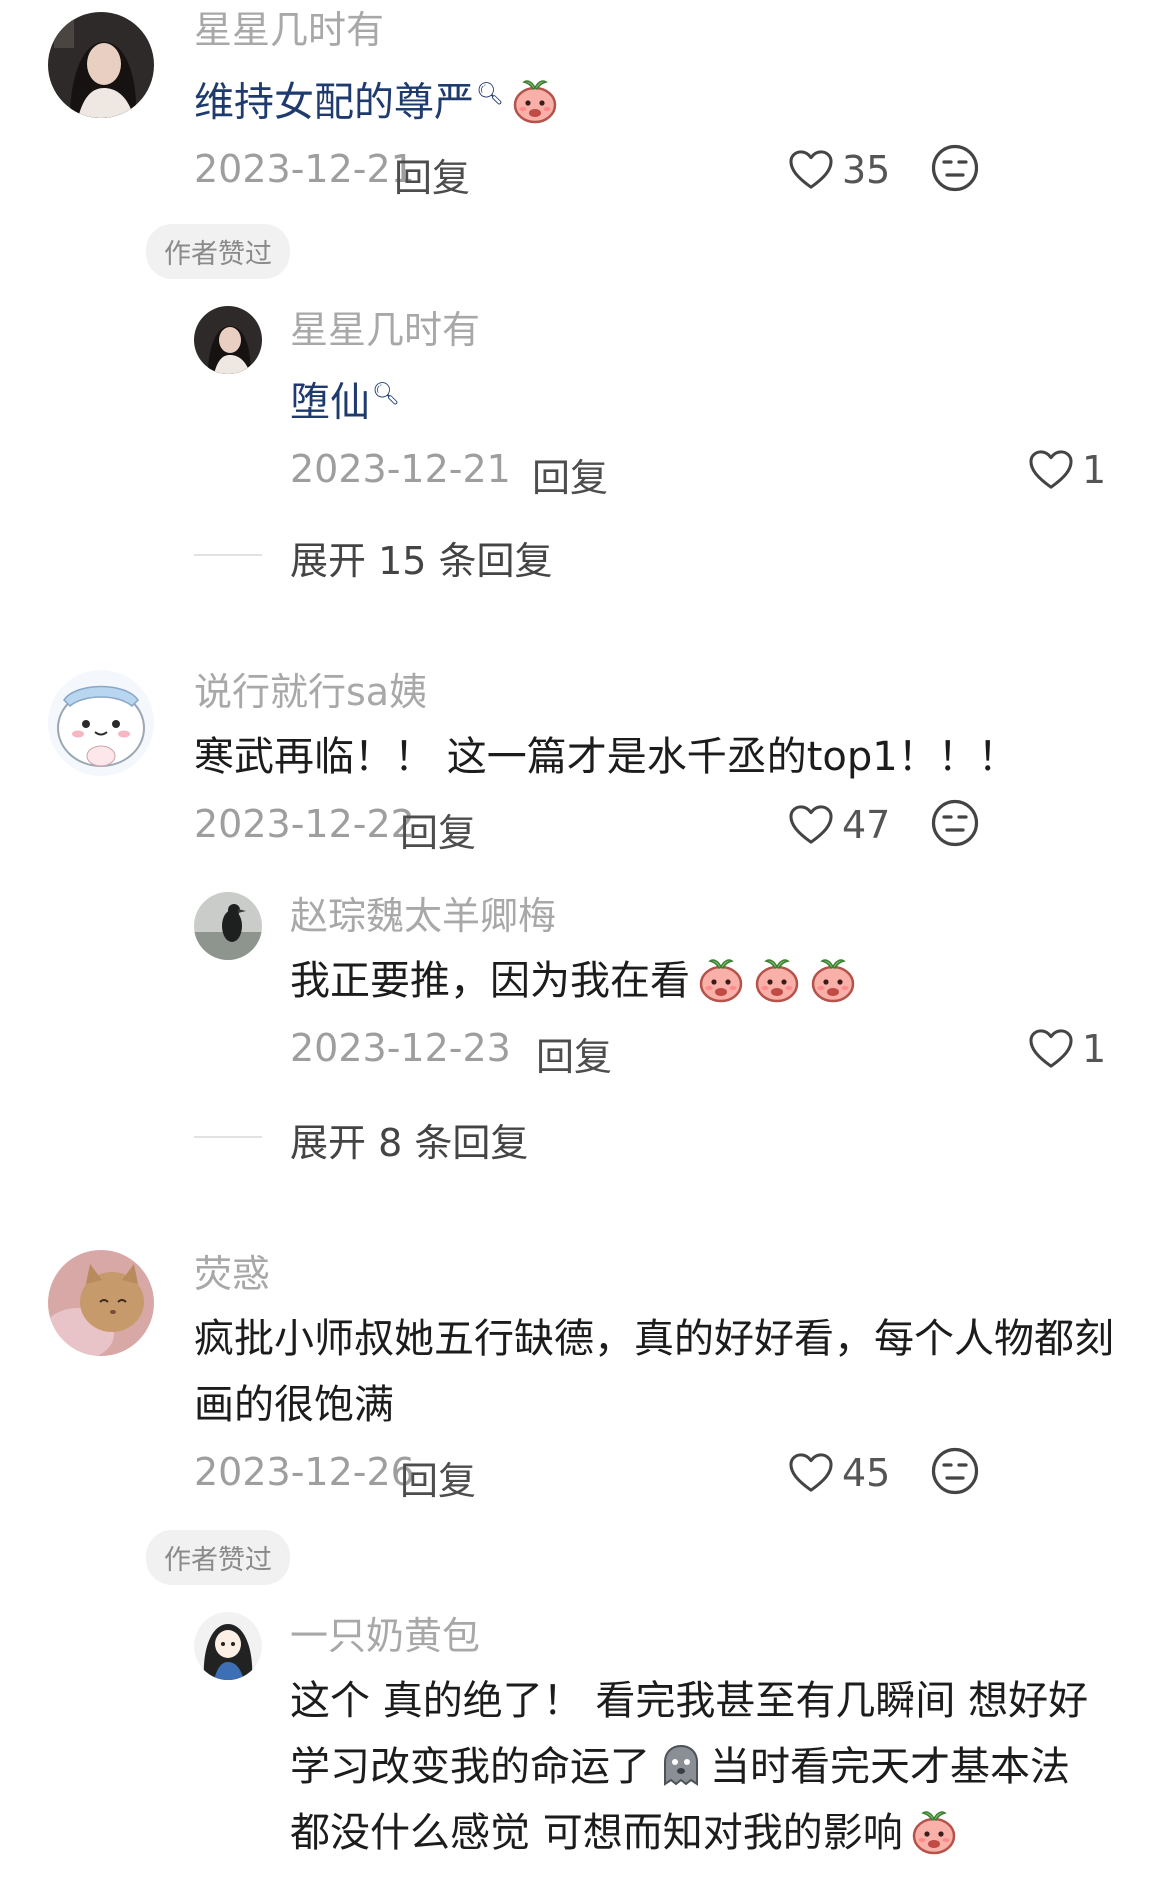 Image resolution: width=1170 pixels, height=1879 pixels. Describe the element at coordinates (890, 1767) in the screenshot. I see `reply-text-segment: 当时看完天才基本法` at that location.